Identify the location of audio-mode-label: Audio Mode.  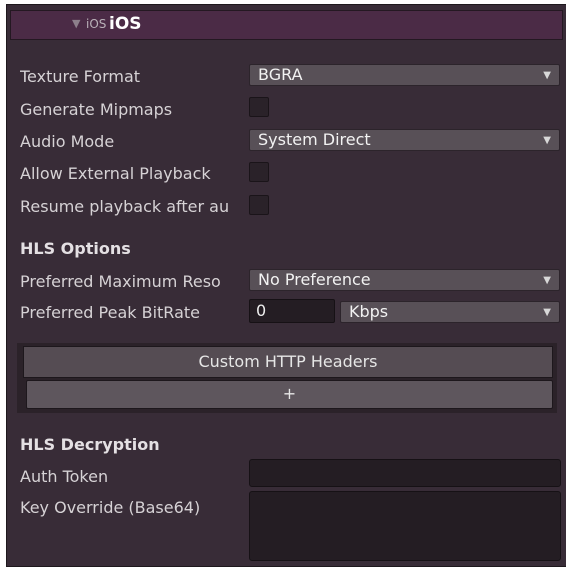
(67, 141).